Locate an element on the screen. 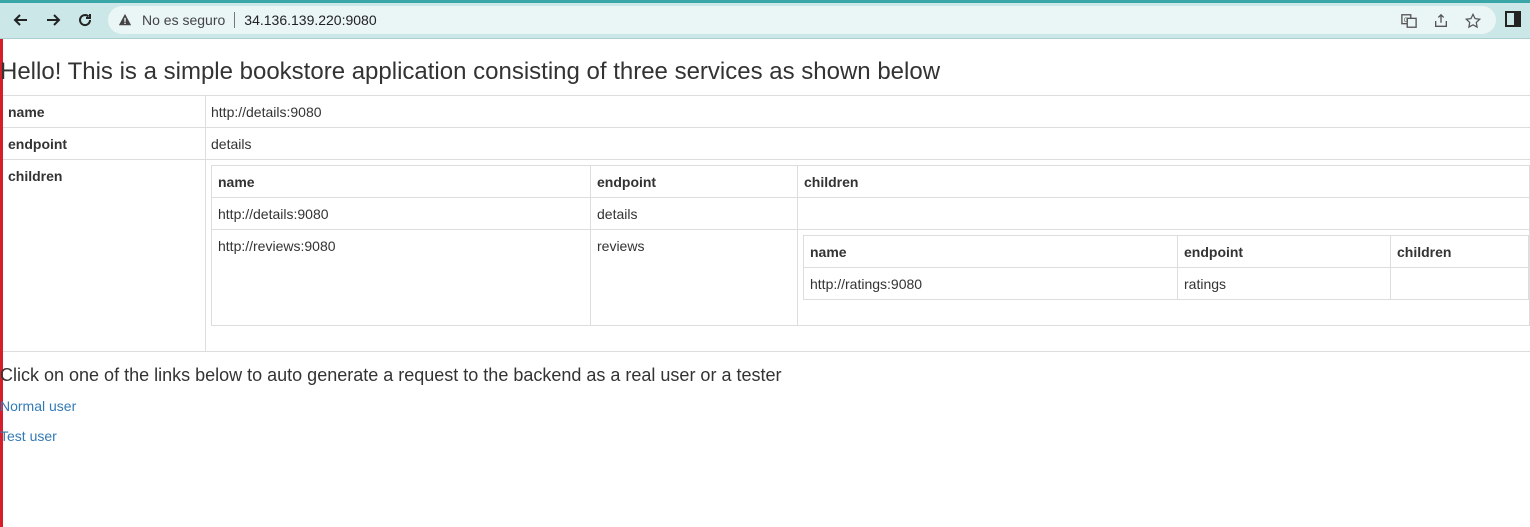 This screenshot has height=527, width=1530. child-name: http://details:9080 is located at coordinates (401, 213).